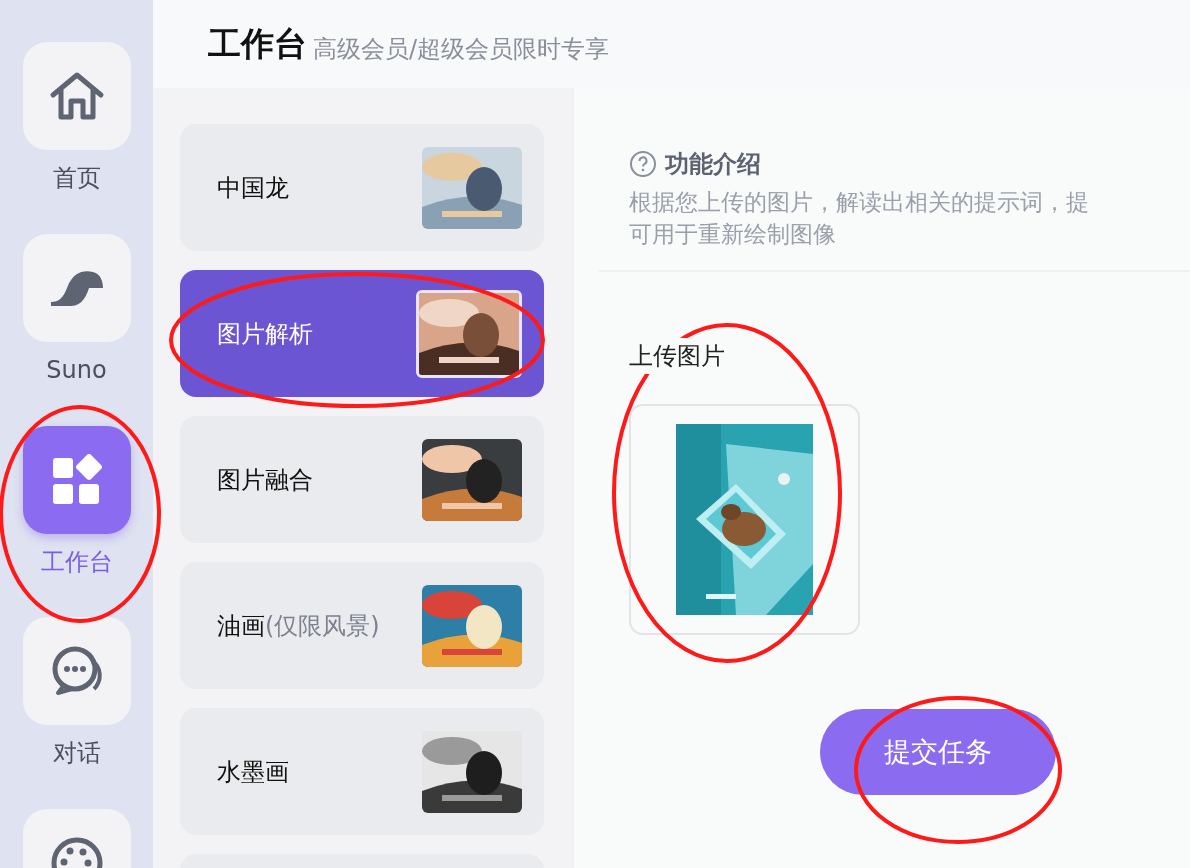 This screenshot has width=1190, height=868. What do you see at coordinates (253, 188) in the screenshot?
I see `tool-name: 中国龙` at bounding box center [253, 188].